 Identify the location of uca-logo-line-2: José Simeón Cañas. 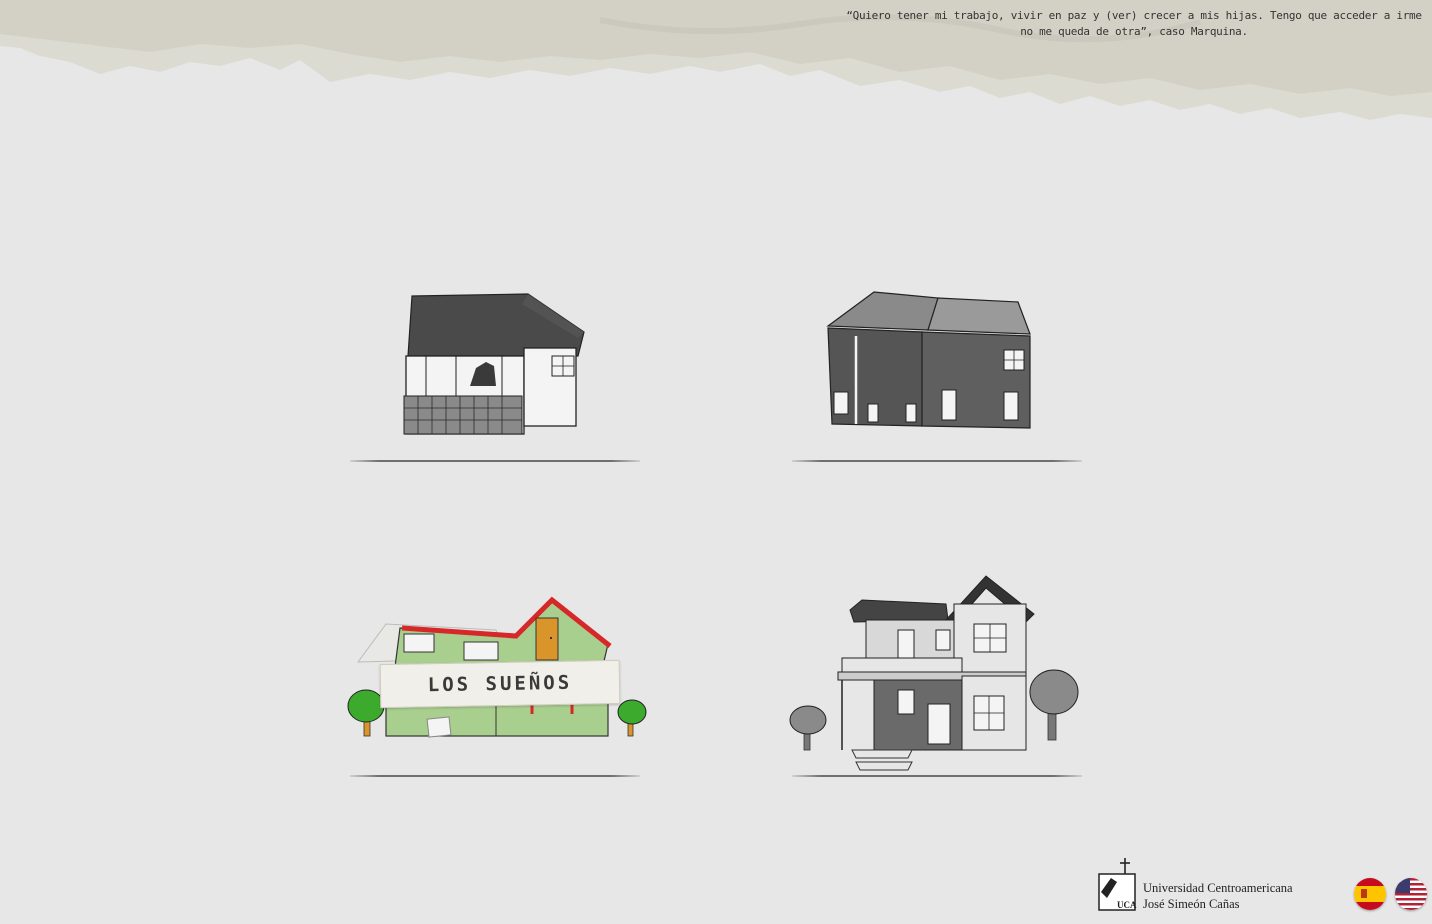
(1191, 904).